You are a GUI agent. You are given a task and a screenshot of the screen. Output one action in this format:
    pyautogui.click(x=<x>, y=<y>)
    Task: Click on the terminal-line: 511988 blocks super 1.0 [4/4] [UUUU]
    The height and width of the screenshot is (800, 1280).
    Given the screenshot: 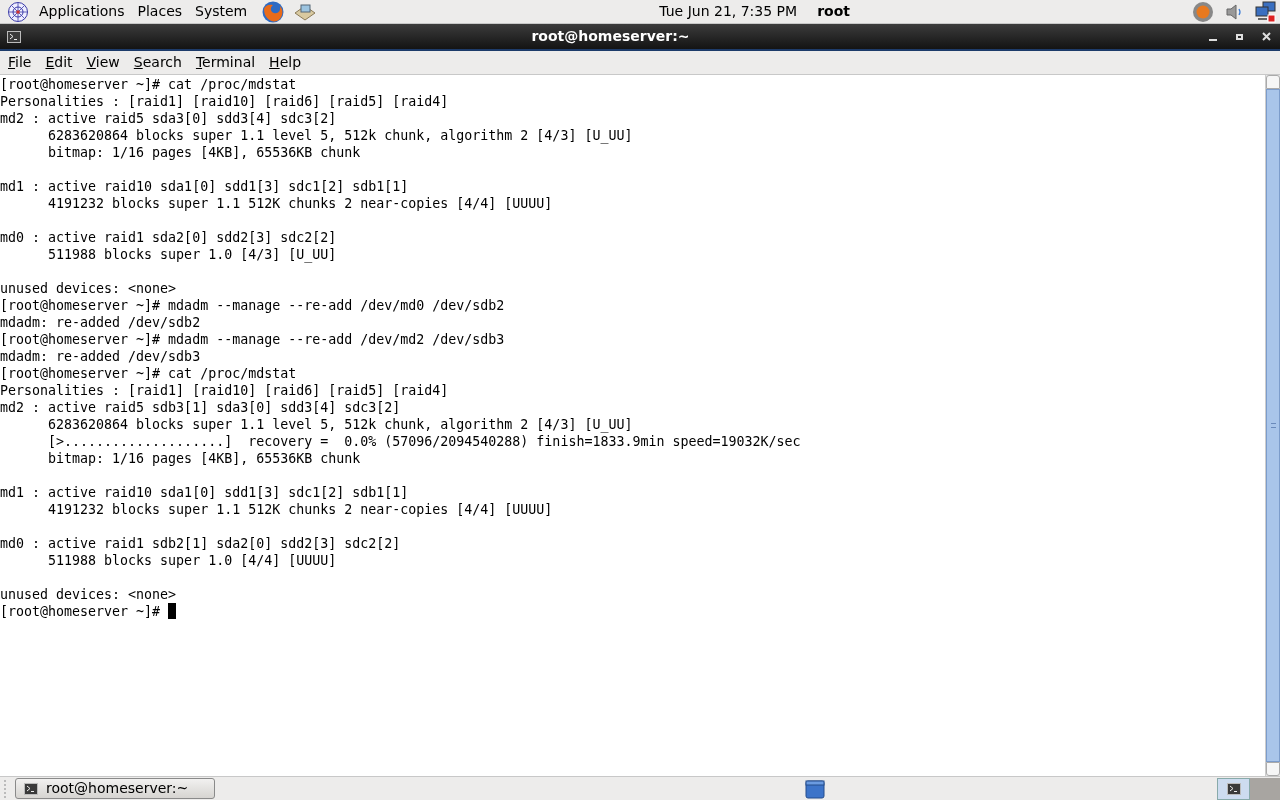 What is the action you would take?
    pyautogui.click(x=192, y=560)
    